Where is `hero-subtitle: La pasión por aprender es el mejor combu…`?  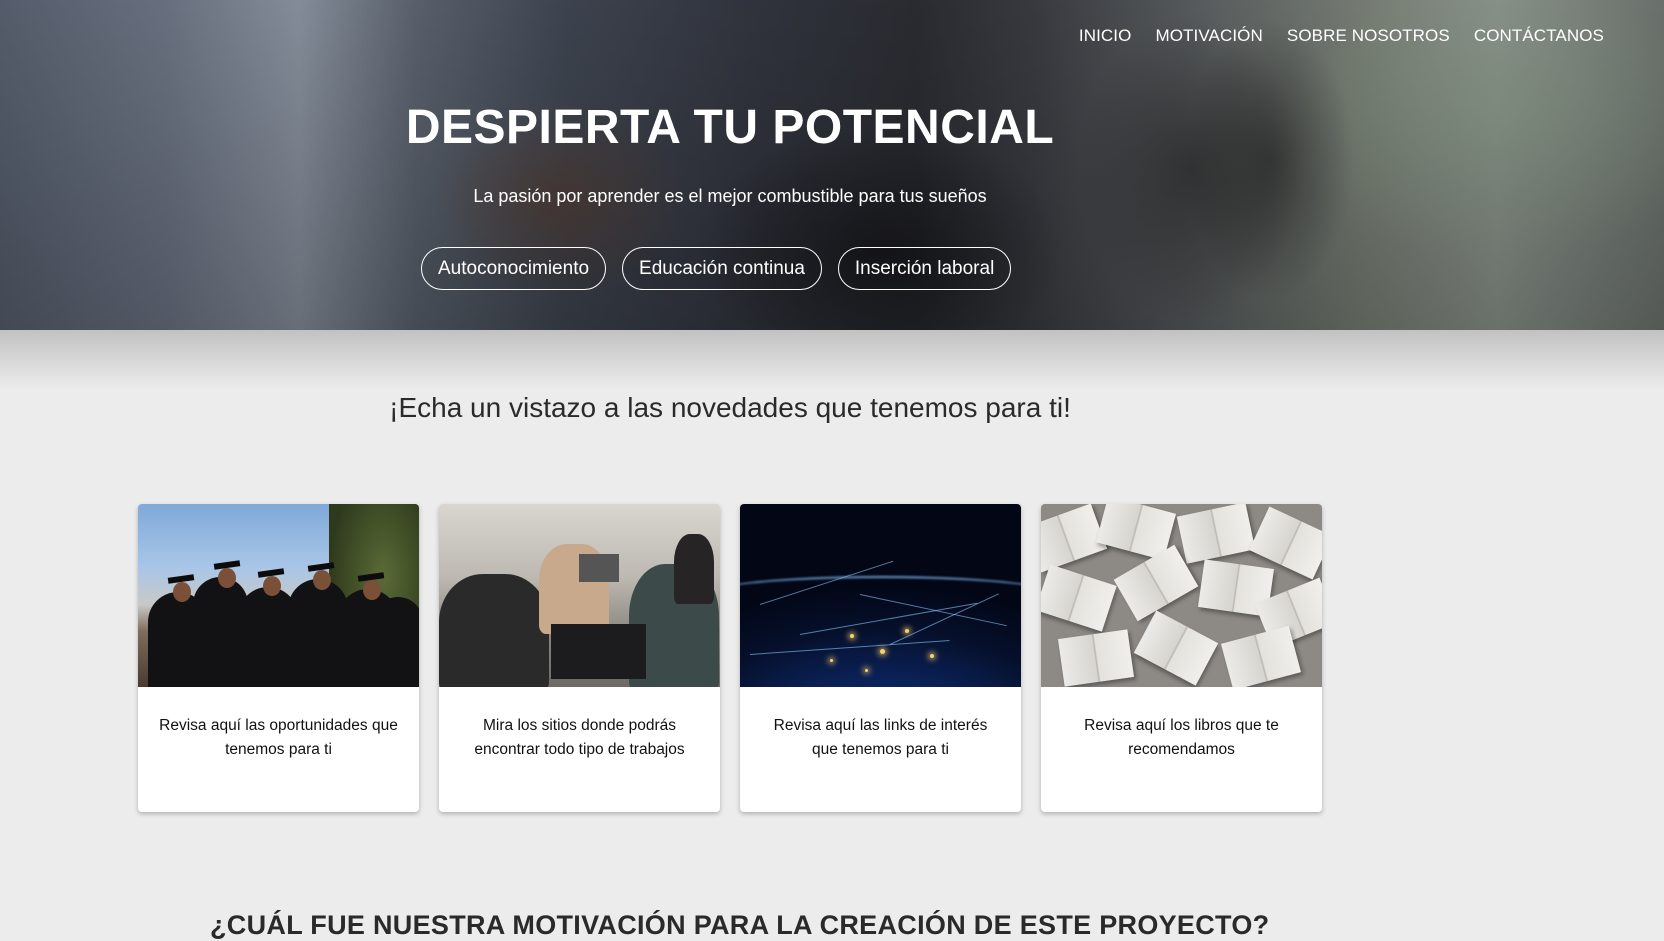
hero-subtitle: La pasión por aprender es el mejor combu… is located at coordinates (730, 196).